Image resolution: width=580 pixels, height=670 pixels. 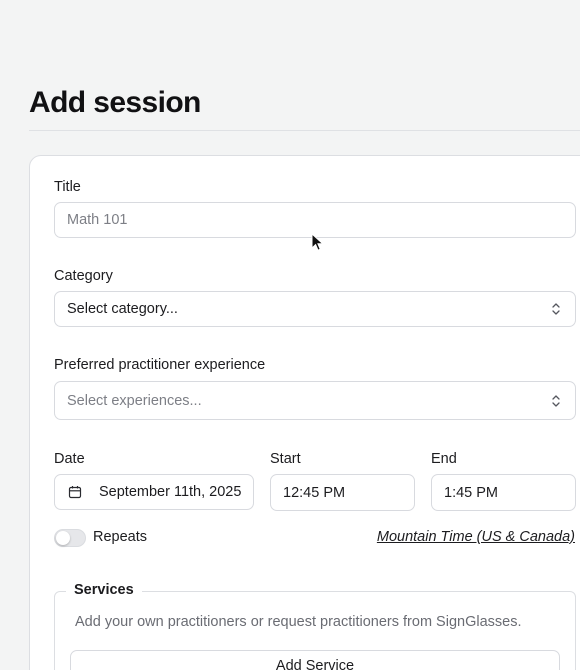 What do you see at coordinates (315, 660) in the screenshot?
I see `add-service-button: Add Service` at bounding box center [315, 660].